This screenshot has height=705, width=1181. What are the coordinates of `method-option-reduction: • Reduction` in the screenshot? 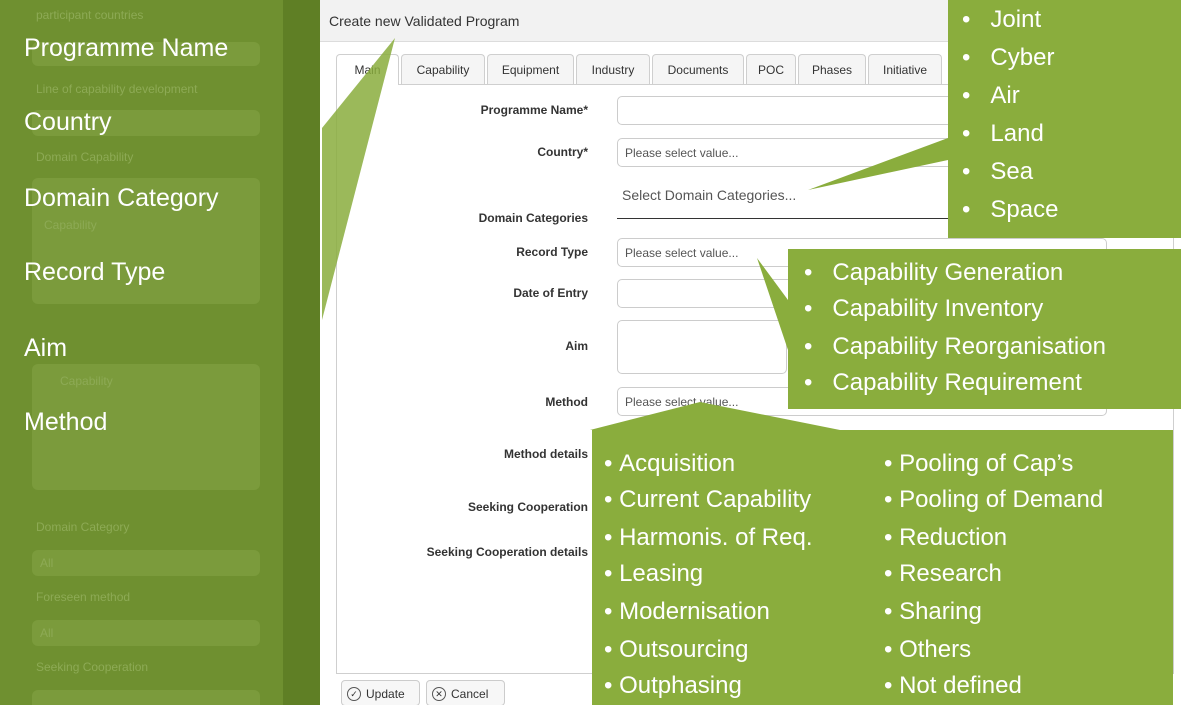 It's located at (945, 538).